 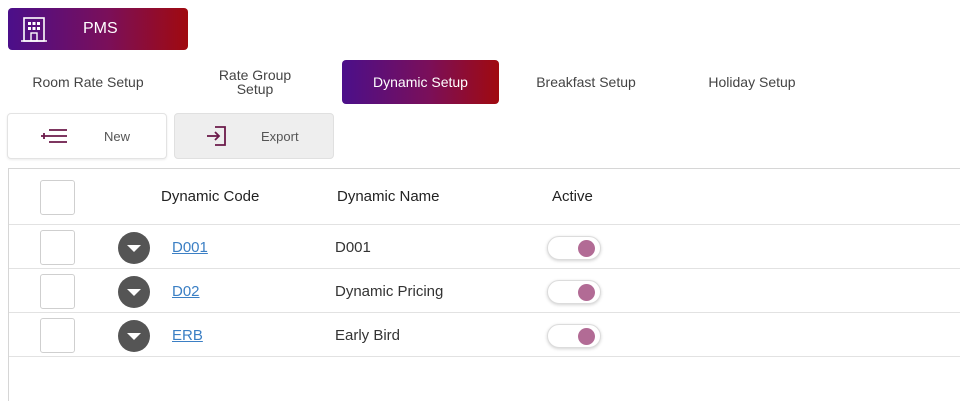 What do you see at coordinates (88, 82) in the screenshot?
I see `tab-room-rate-setup: Room Rate Setup` at bounding box center [88, 82].